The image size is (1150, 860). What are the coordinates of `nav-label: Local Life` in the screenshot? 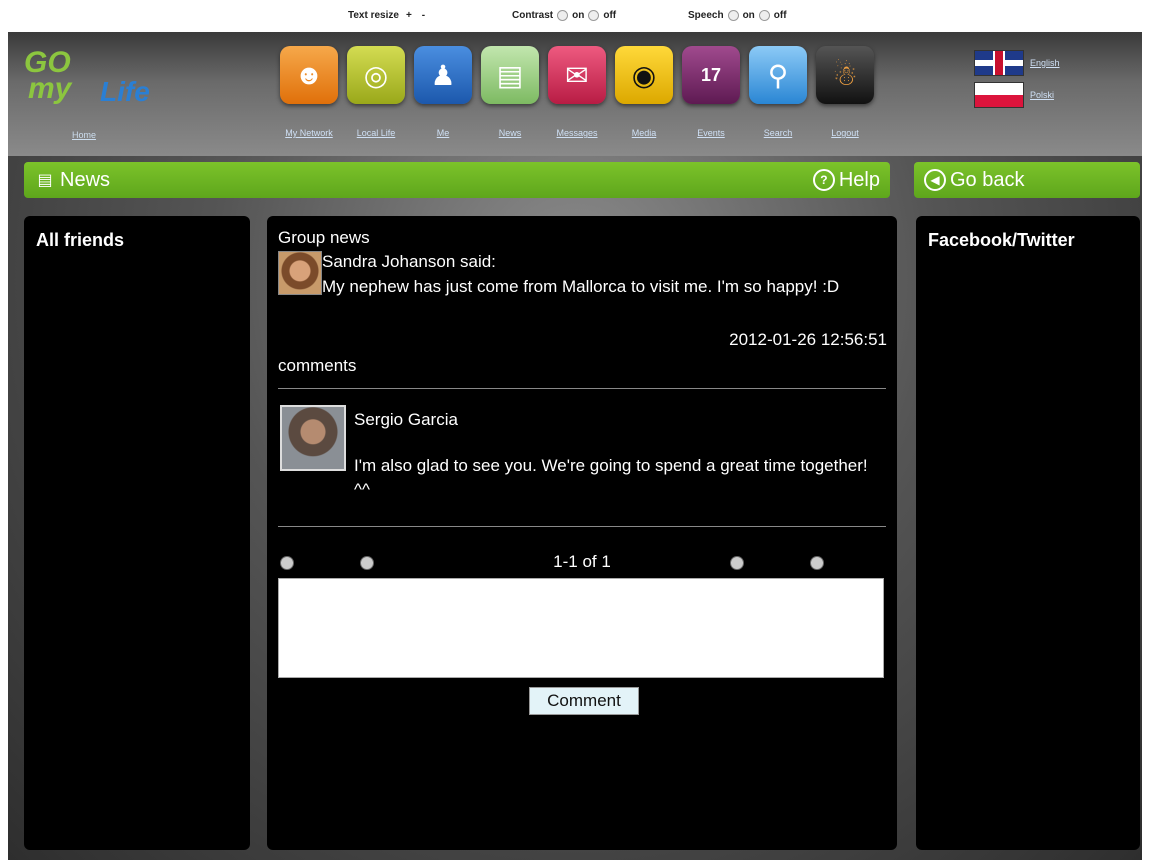 It's located at (376, 133).